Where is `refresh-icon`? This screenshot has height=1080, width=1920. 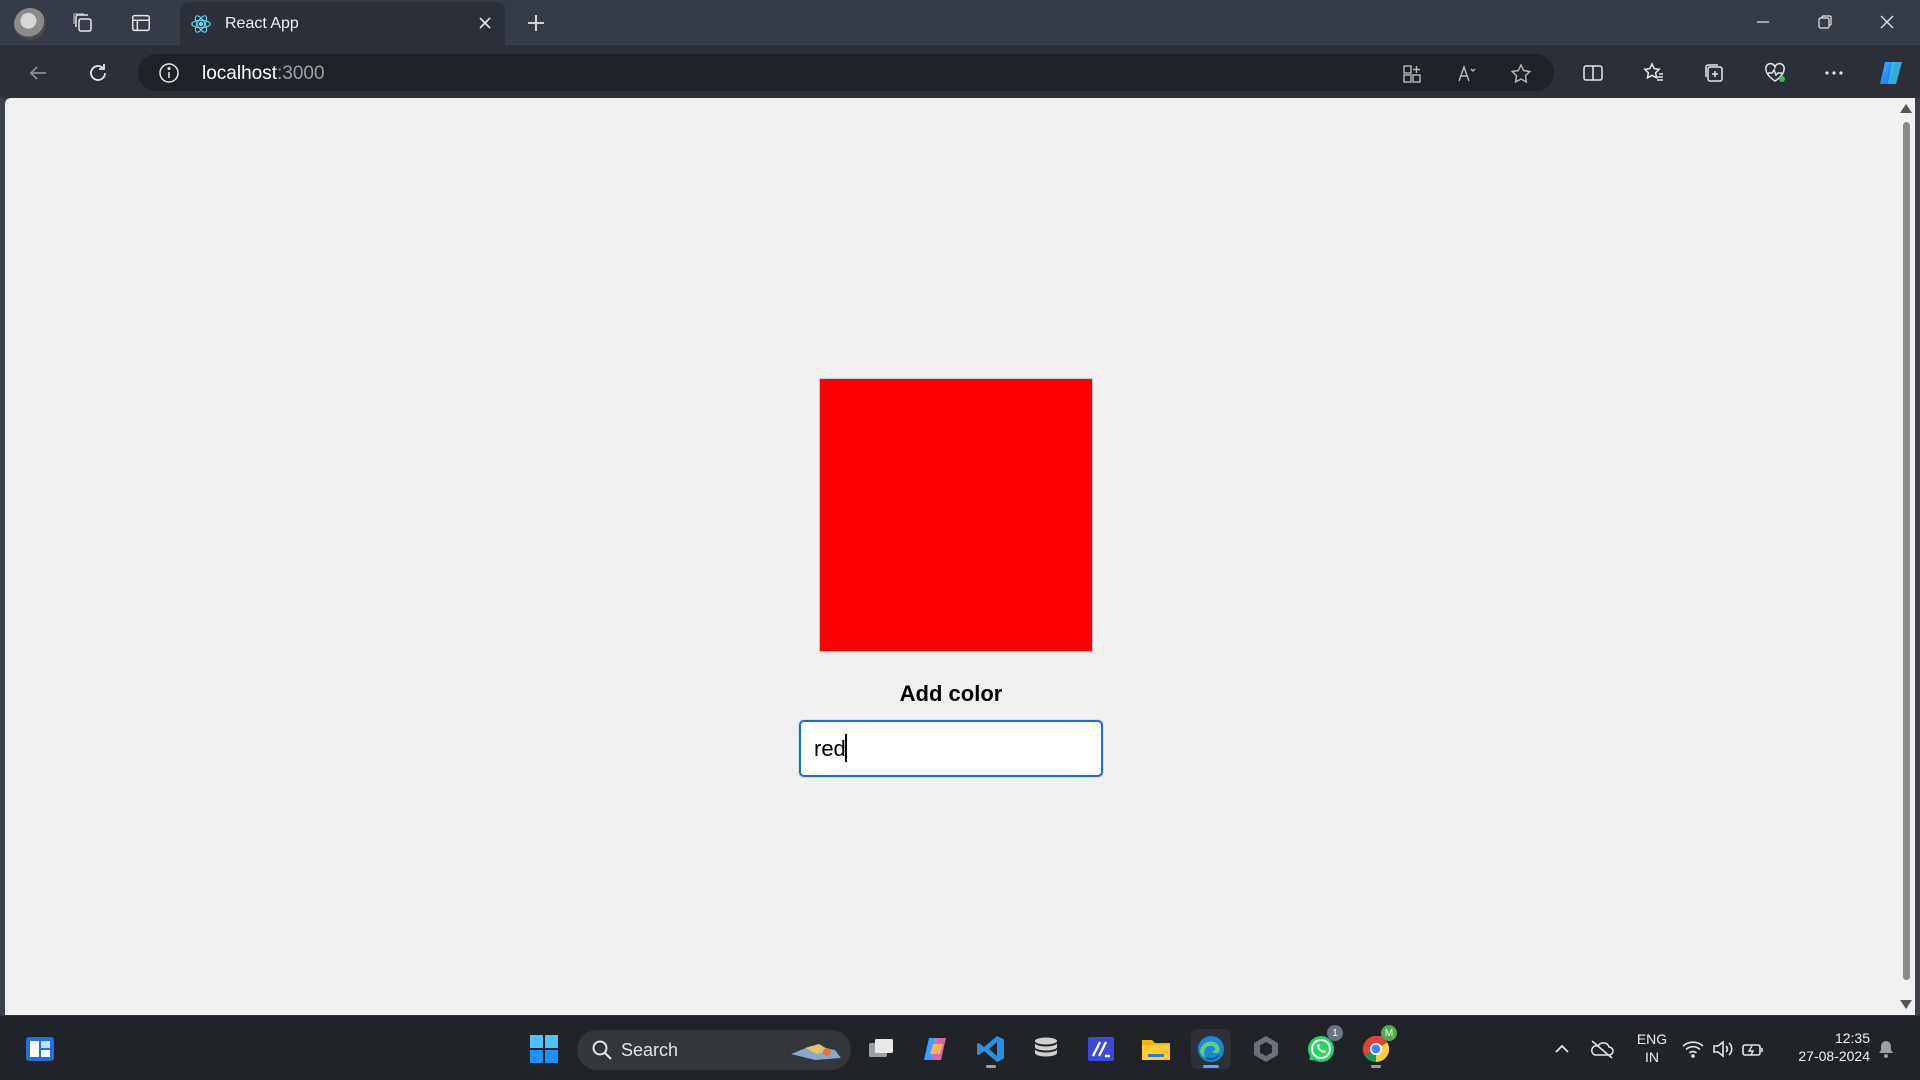 refresh-icon is located at coordinates (98, 73).